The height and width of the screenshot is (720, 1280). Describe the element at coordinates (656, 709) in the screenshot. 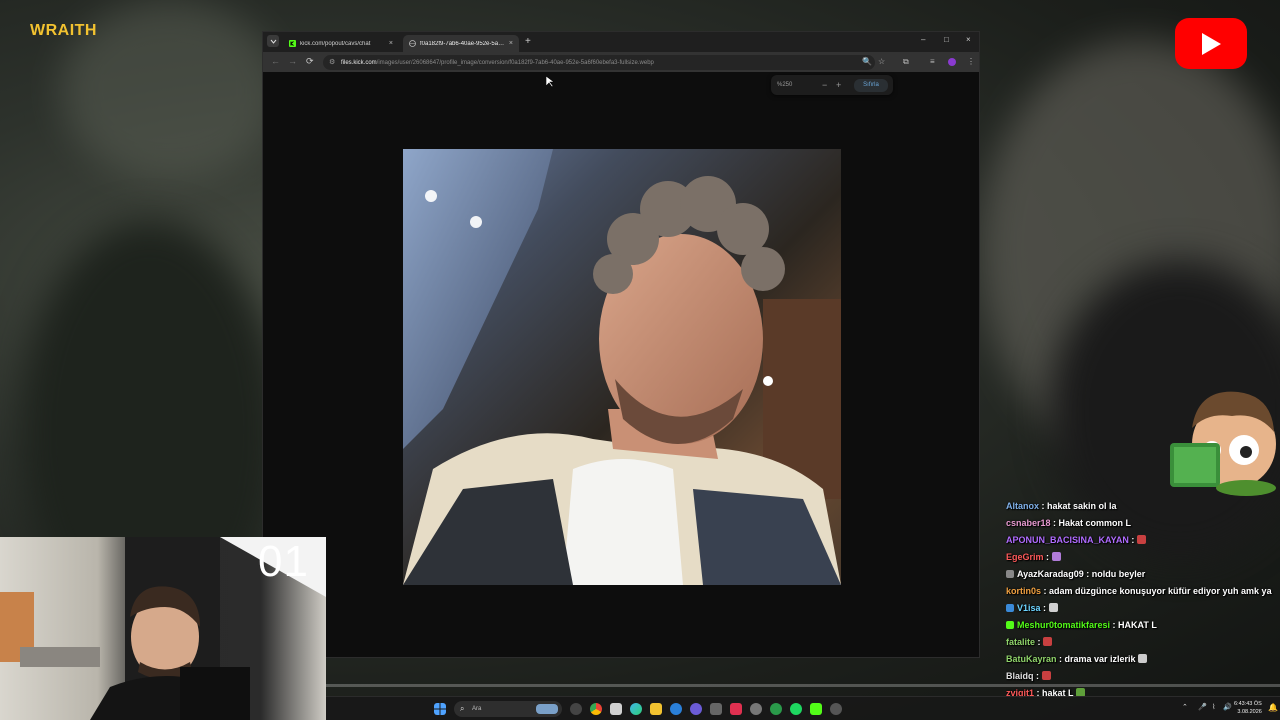

I see `file-explorer-icon` at that location.